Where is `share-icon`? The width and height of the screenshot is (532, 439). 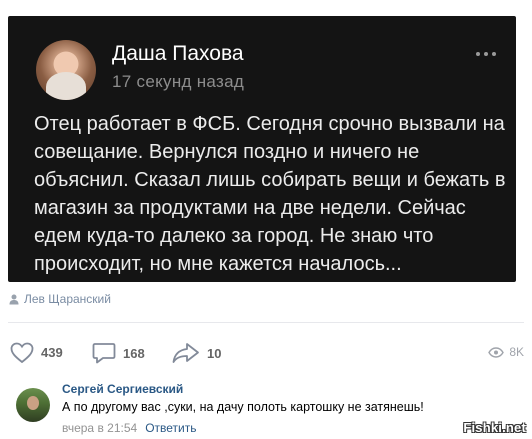 share-icon is located at coordinates (185, 353).